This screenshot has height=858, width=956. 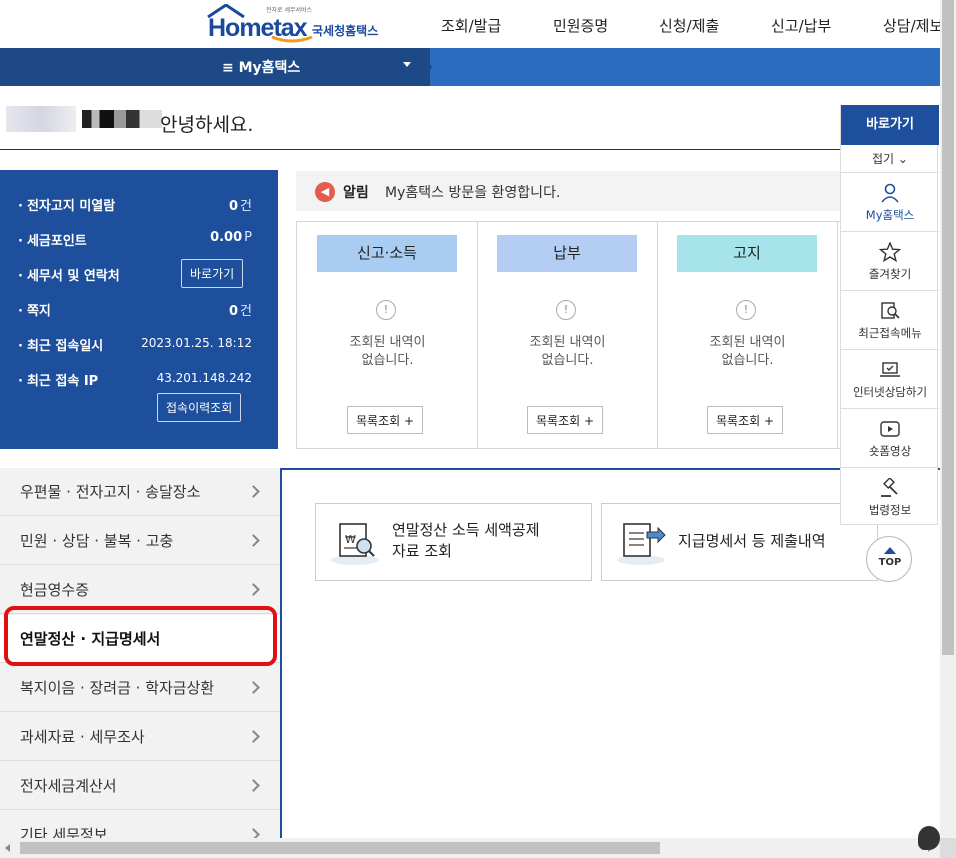 What do you see at coordinates (453, 542) in the screenshot?
I see `tile-year-end-deduction: ₩ 연말정산 소득 세액공제 자료 조회` at bounding box center [453, 542].